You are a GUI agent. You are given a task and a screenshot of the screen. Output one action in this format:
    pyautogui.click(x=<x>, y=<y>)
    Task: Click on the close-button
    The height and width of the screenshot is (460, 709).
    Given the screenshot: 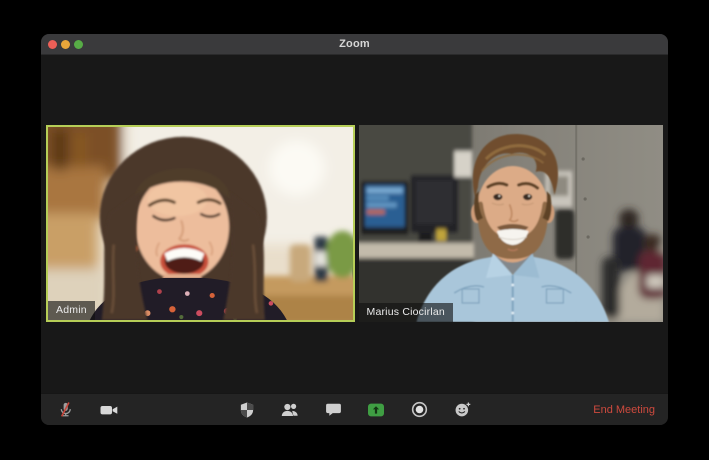 What is the action you would take?
    pyautogui.click(x=52, y=44)
    